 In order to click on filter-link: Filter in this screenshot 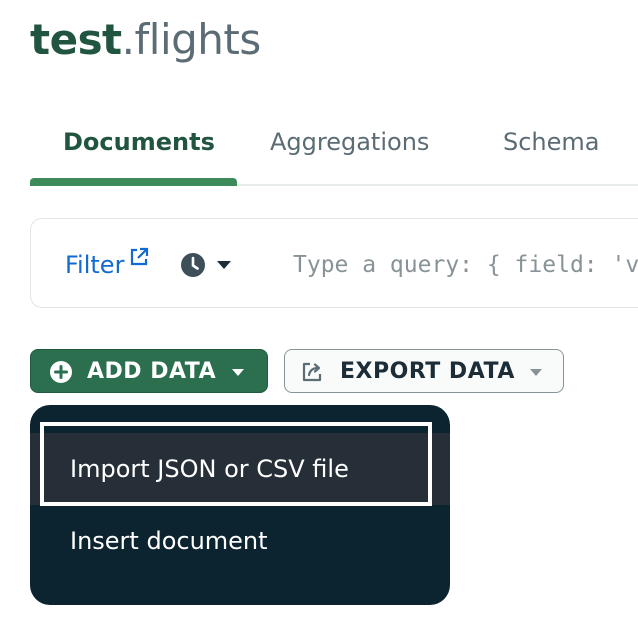, I will do `click(94, 265)`.